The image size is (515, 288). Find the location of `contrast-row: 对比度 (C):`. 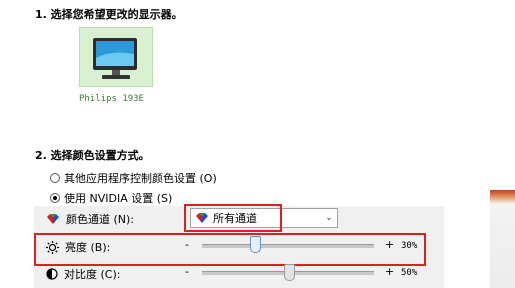

contrast-row: 对比度 (C): is located at coordinates (83, 274).